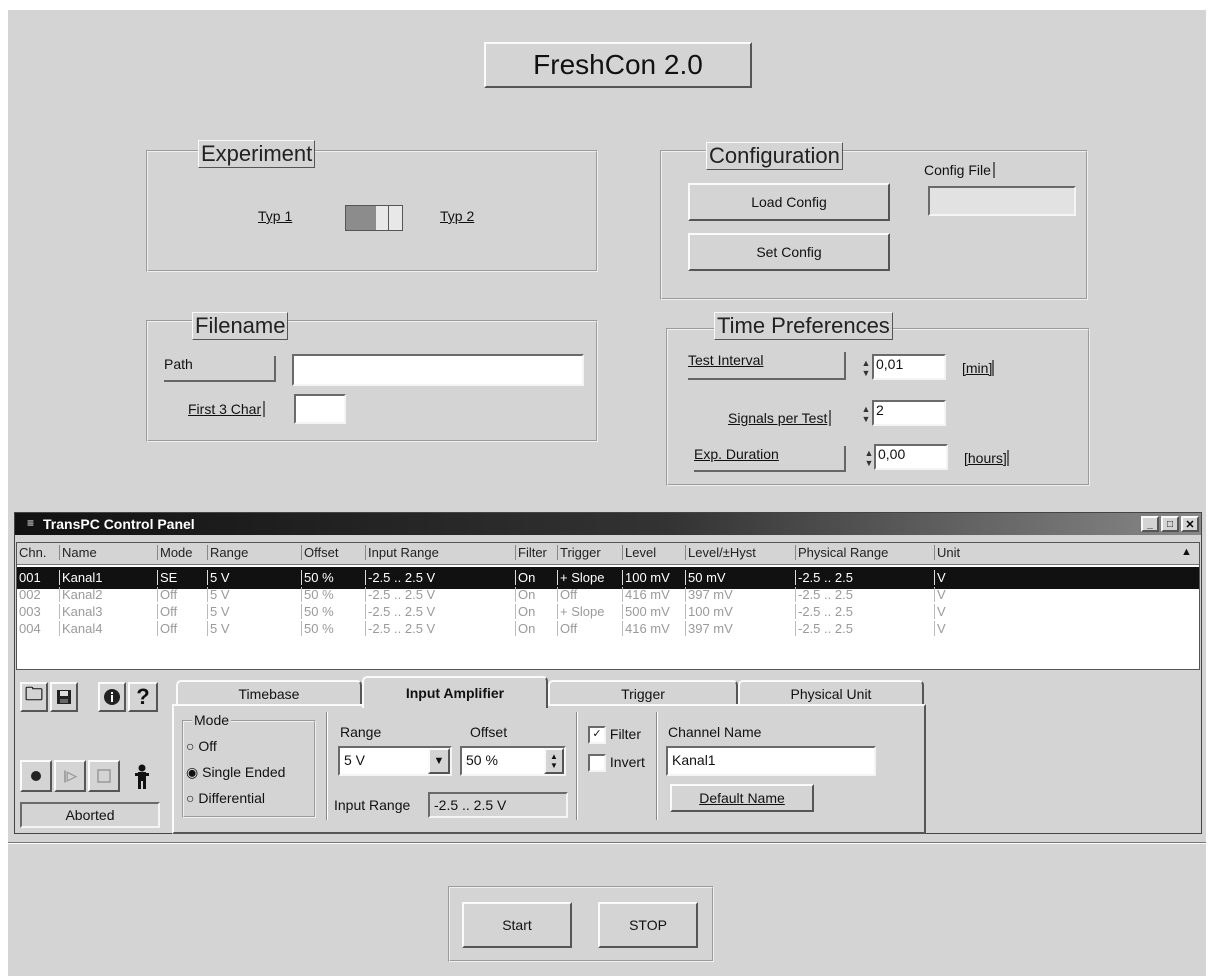 The width and height of the screenshot is (1208, 977). What do you see at coordinates (774, 156) in the screenshot?
I see `configuration-title: Configuration` at bounding box center [774, 156].